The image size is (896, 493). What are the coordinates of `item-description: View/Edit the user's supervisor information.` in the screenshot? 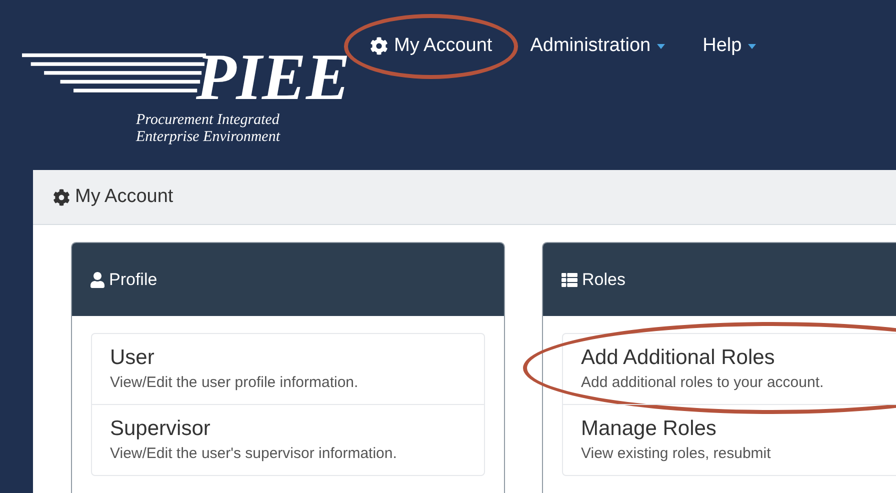 It's located at (254, 454).